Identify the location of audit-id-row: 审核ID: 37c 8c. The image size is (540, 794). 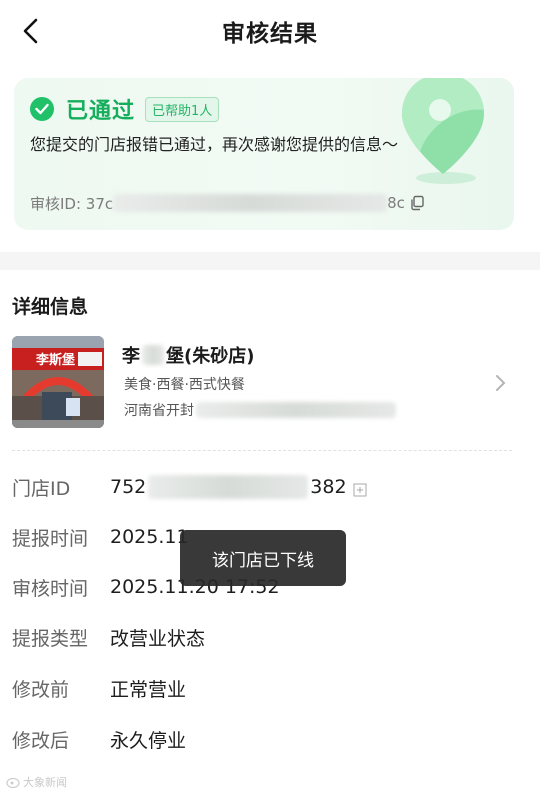
(227, 203).